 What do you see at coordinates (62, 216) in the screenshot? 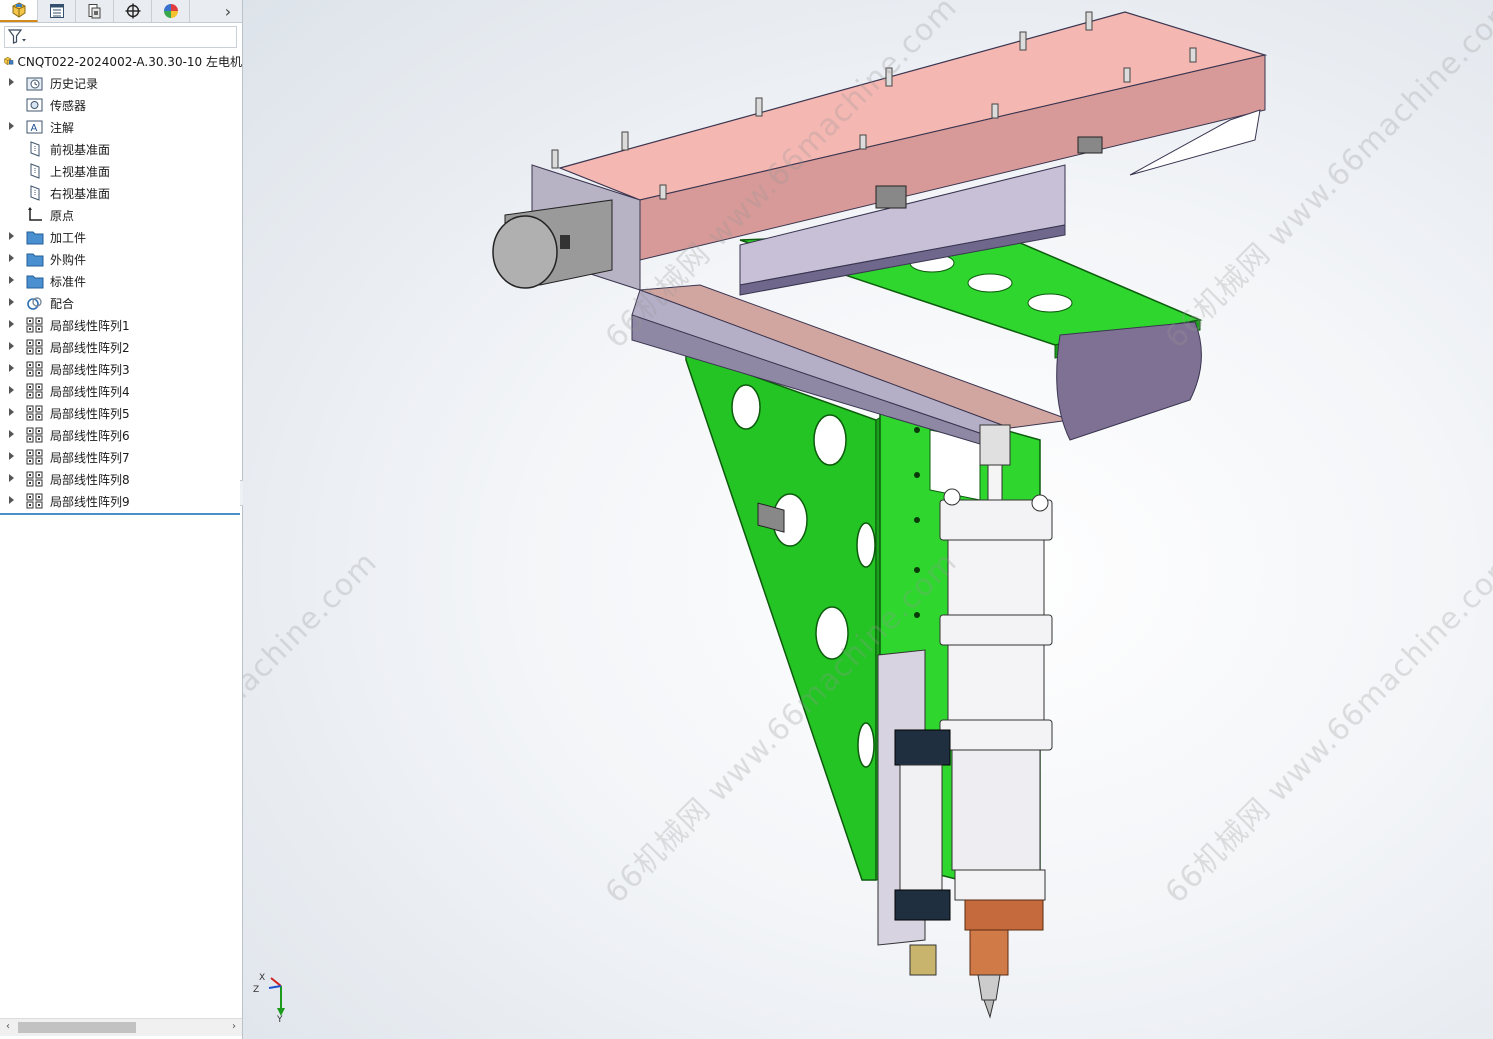
I see `tree-item-label: 原点` at bounding box center [62, 216].